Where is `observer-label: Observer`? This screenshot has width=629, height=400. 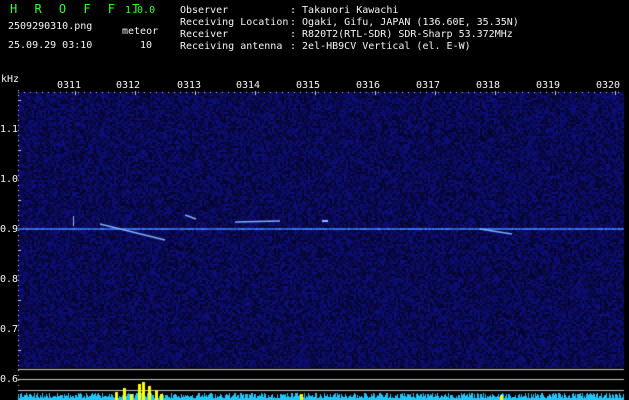
observer-label: Observer is located at coordinates (204, 10).